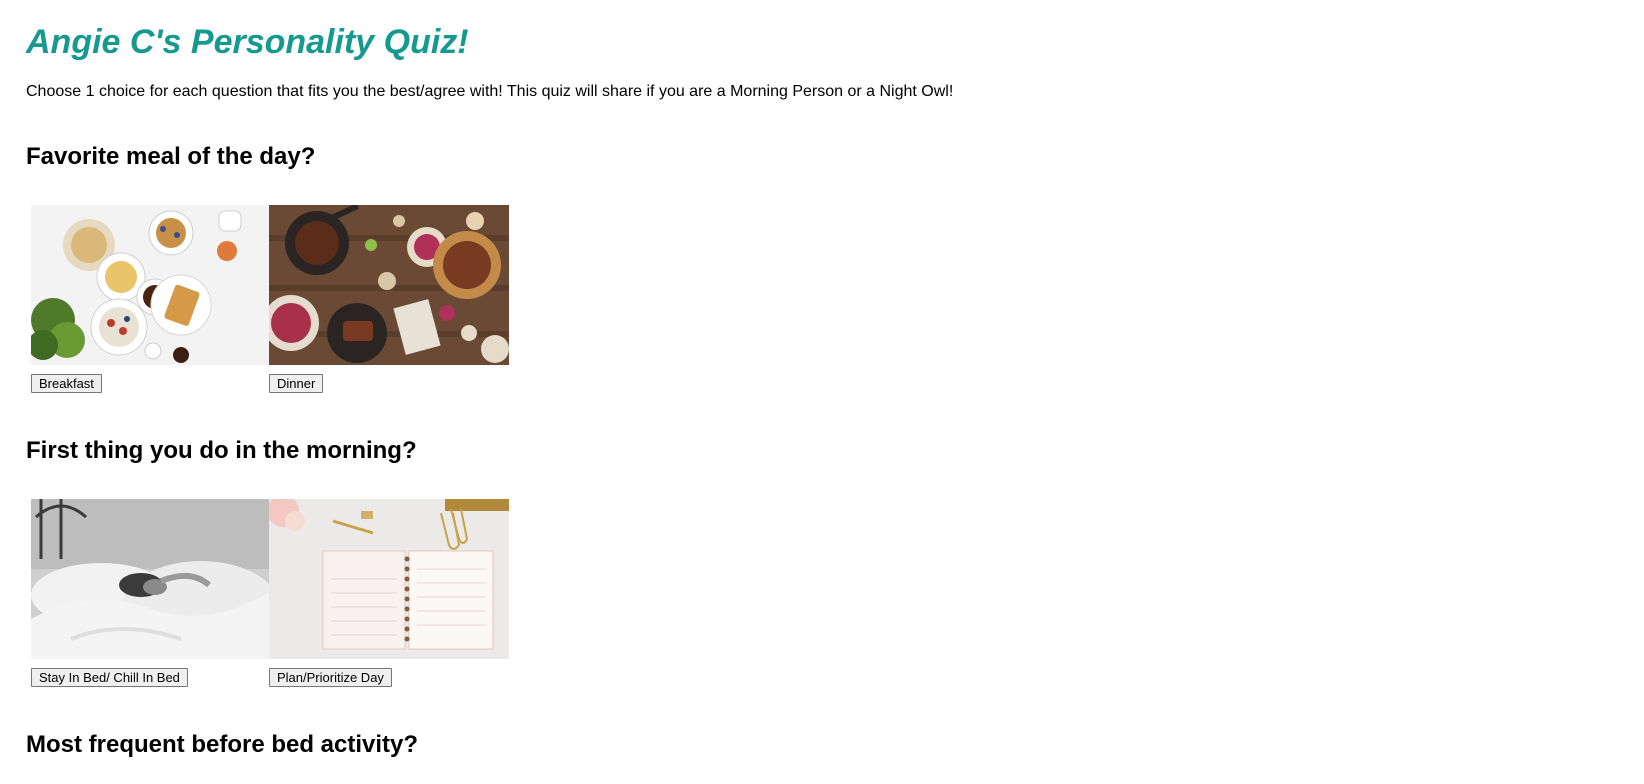  I want to click on breakfast-button: Breakfast, so click(66, 383).